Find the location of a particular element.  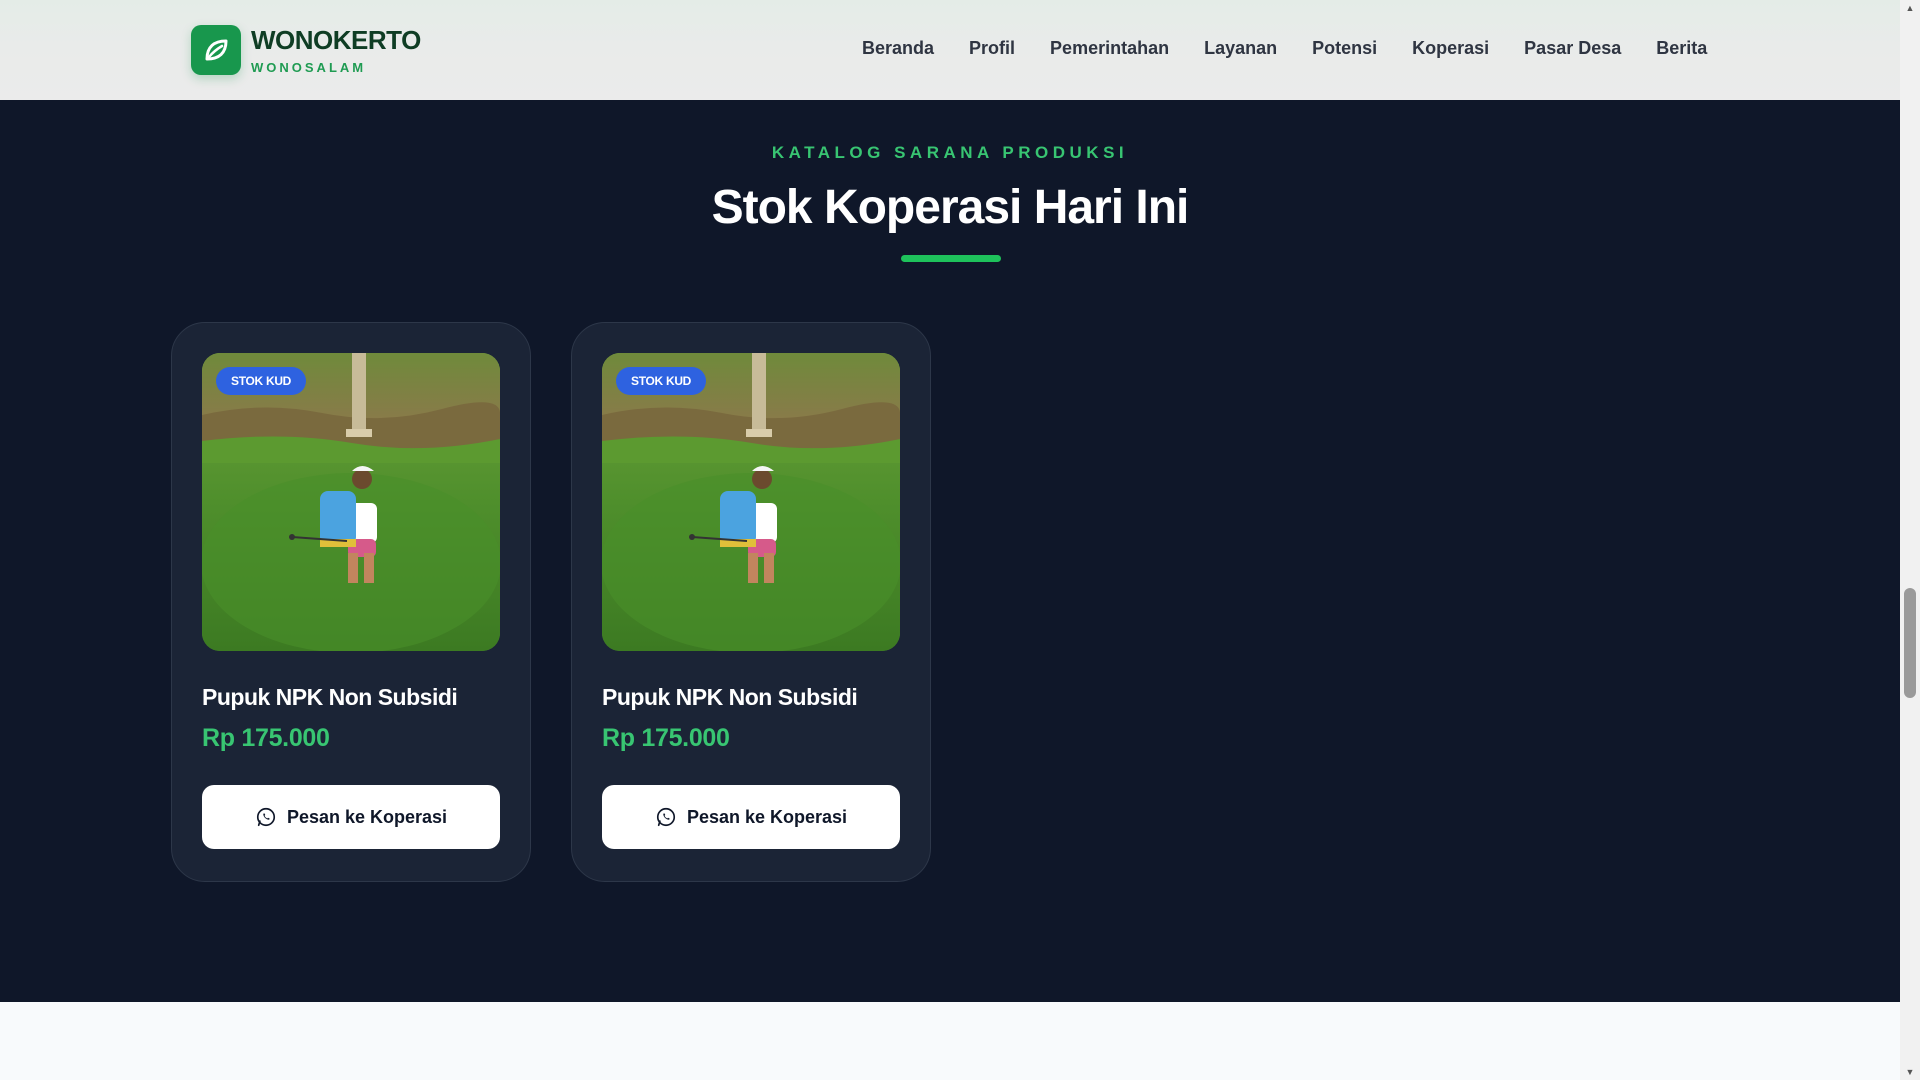

nav-beranda: Beranda is located at coordinates (898, 48).